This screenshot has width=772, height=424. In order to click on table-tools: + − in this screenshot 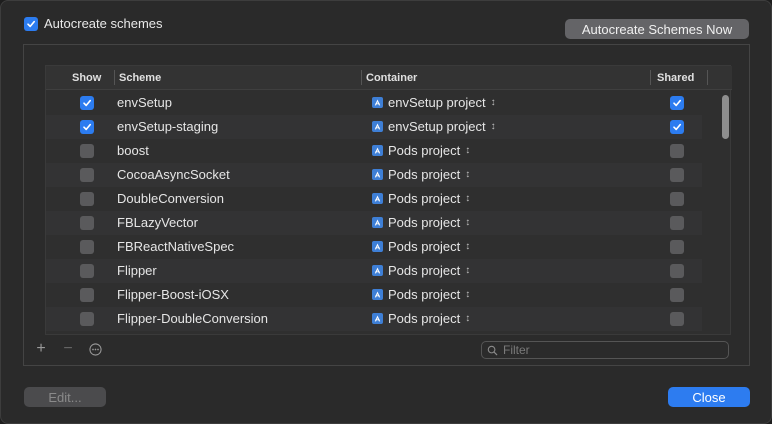, I will do `click(68, 348)`.